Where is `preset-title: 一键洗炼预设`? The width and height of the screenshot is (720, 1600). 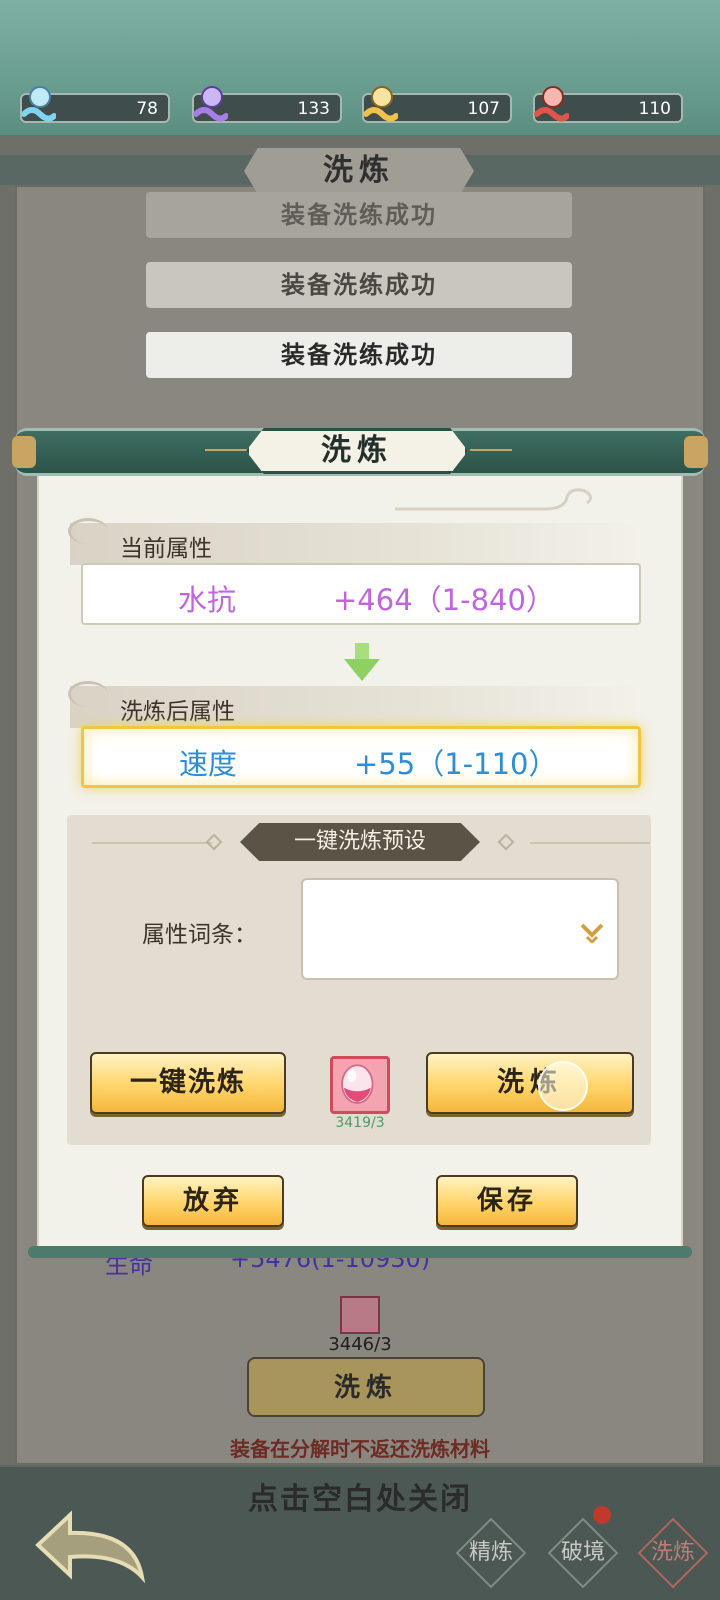 preset-title: 一键洗炼预设 is located at coordinates (360, 842).